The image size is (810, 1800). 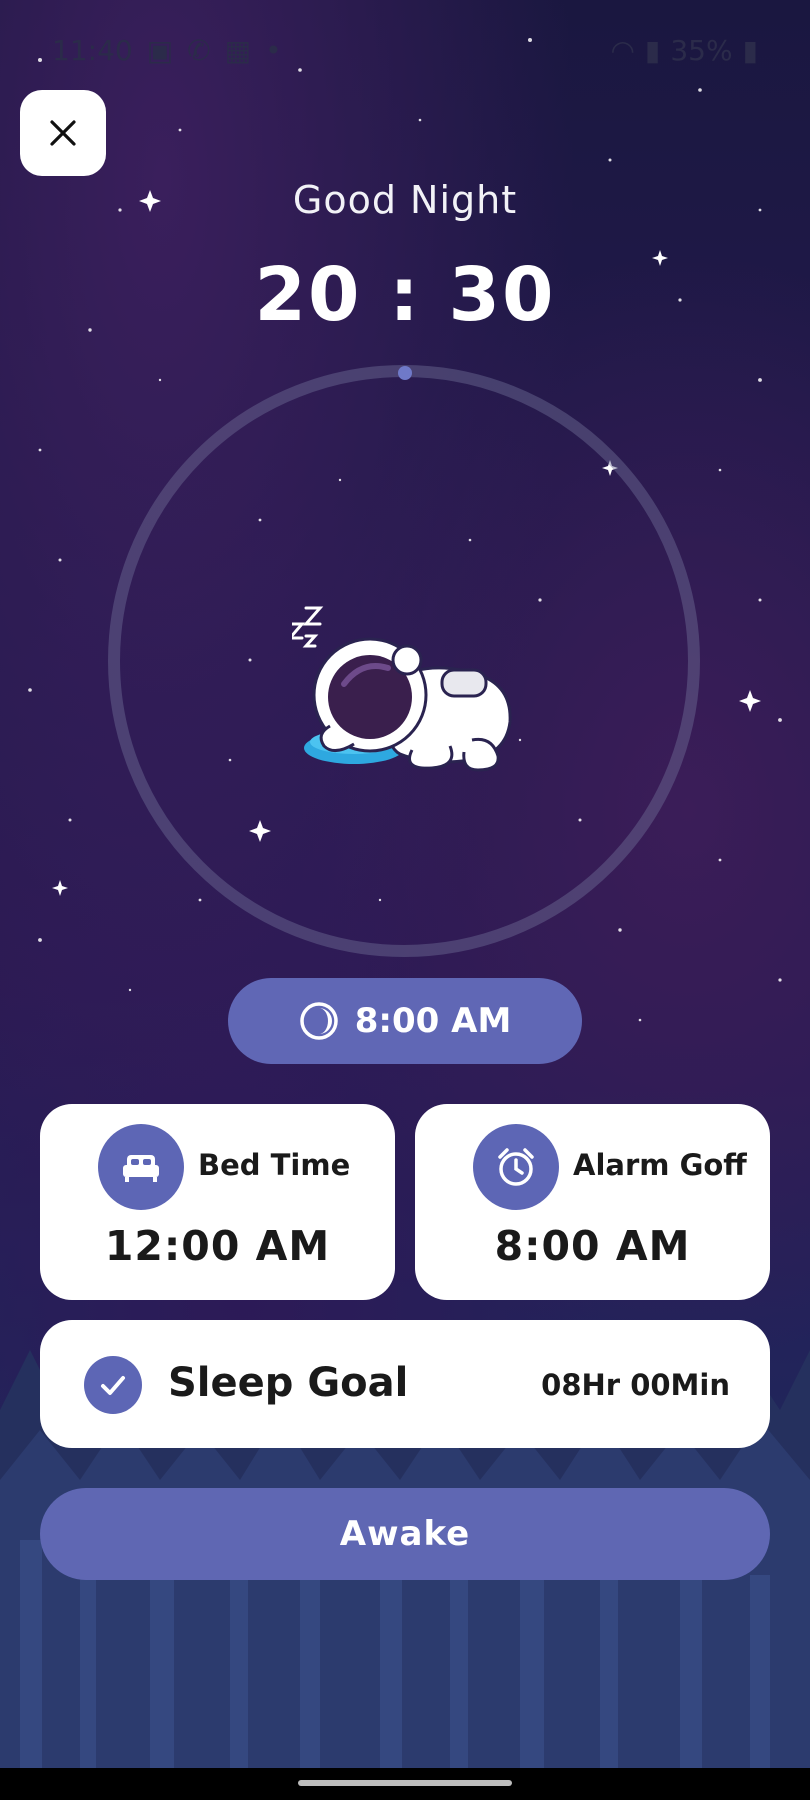 What do you see at coordinates (217, 1246) in the screenshot?
I see `bed-time-value: 12:00 AM` at bounding box center [217, 1246].